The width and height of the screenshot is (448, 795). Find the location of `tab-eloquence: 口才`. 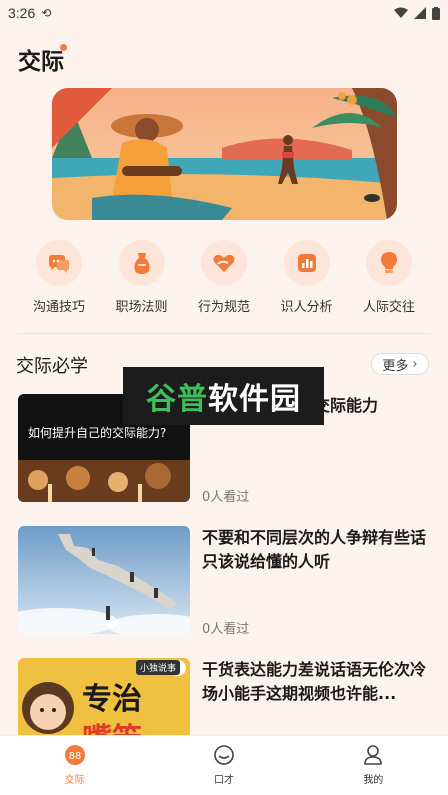

tab-eloquence: 口才 is located at coordinates (223, 765).